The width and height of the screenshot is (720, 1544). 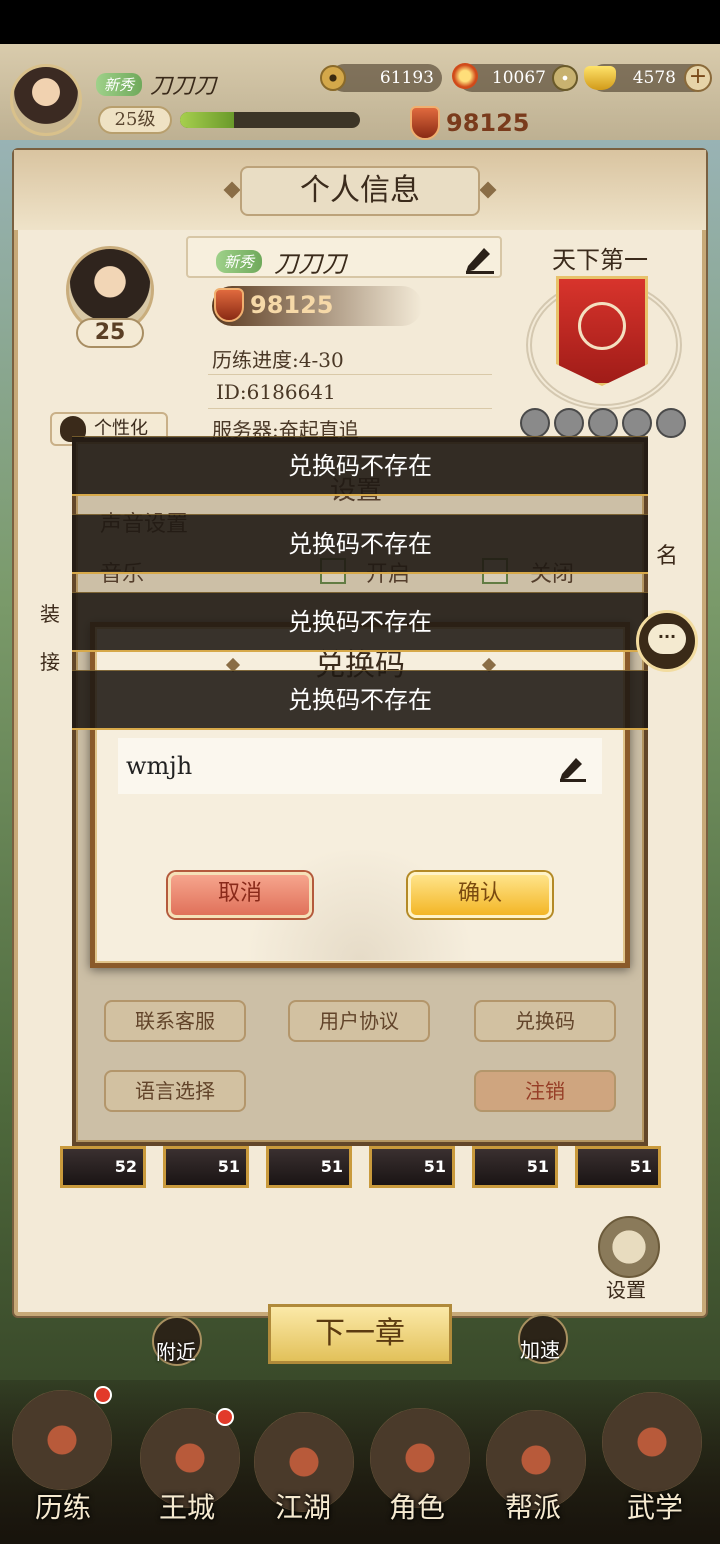 I want to click on rank-label-partial: 名, so click(x=667, y=556).